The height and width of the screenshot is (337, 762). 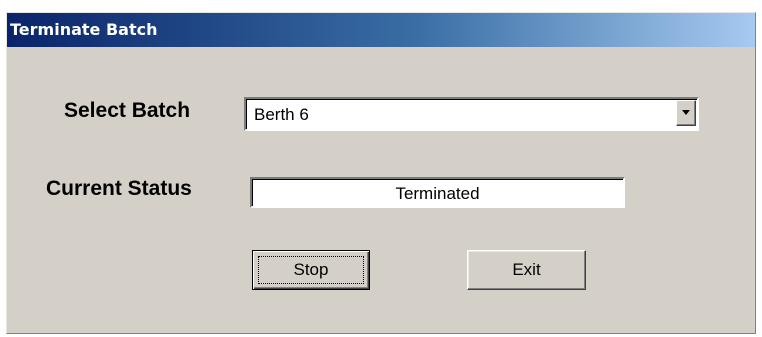 What do you see at coordinates (281, 114) in the screenshot?
I see `select-batch-value: Berth 6` at bounding box center [281, 114].